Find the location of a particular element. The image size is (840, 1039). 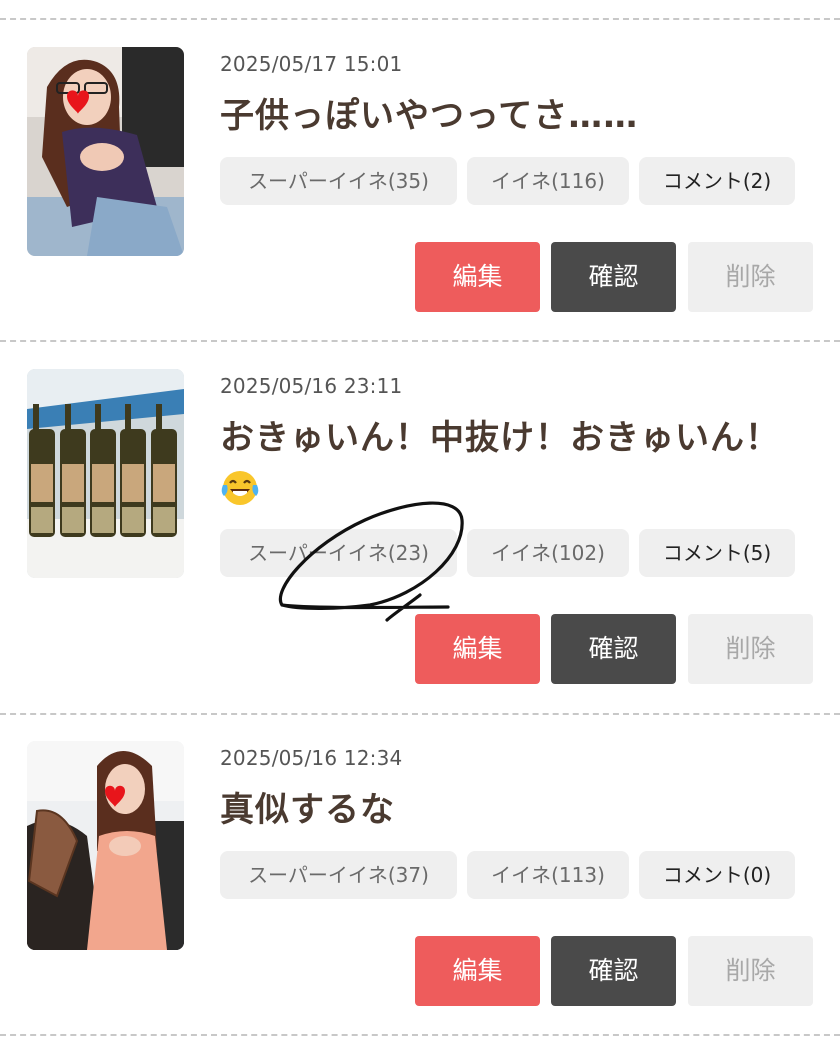

post-title-text: おきゅいん！中抜け！おきゅいん！ is located at coordinates (500, 438).